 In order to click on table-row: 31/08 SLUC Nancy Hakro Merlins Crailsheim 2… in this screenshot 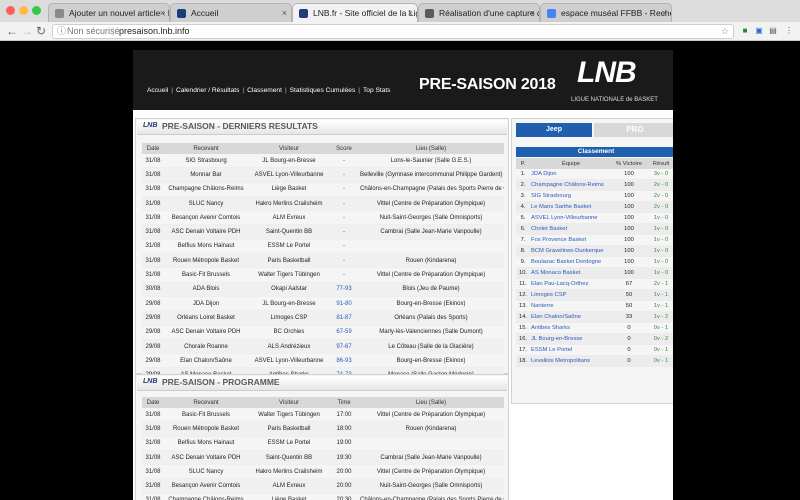, I will do `click(323, 472)`.